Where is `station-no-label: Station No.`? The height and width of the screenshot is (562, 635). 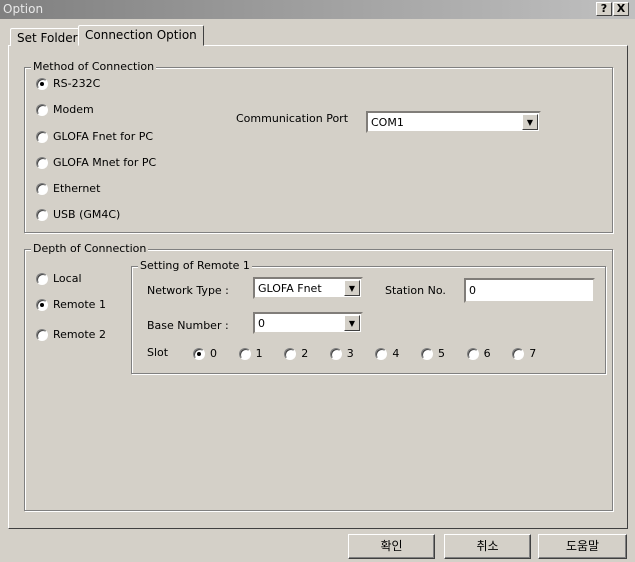
station-no-label: Station No. is located at coordinates (415, 290).